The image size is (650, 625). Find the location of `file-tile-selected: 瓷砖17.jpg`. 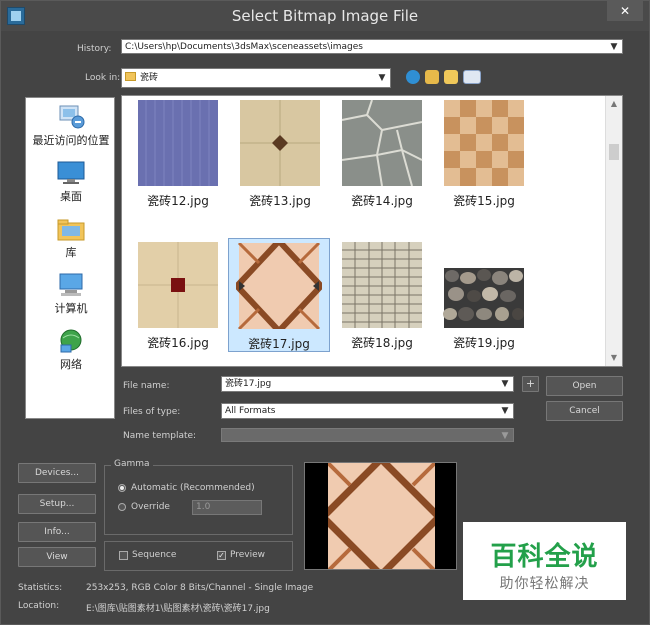

file-tile-selected: 瓷砖17.jpg is located at coordinates (279, 295).